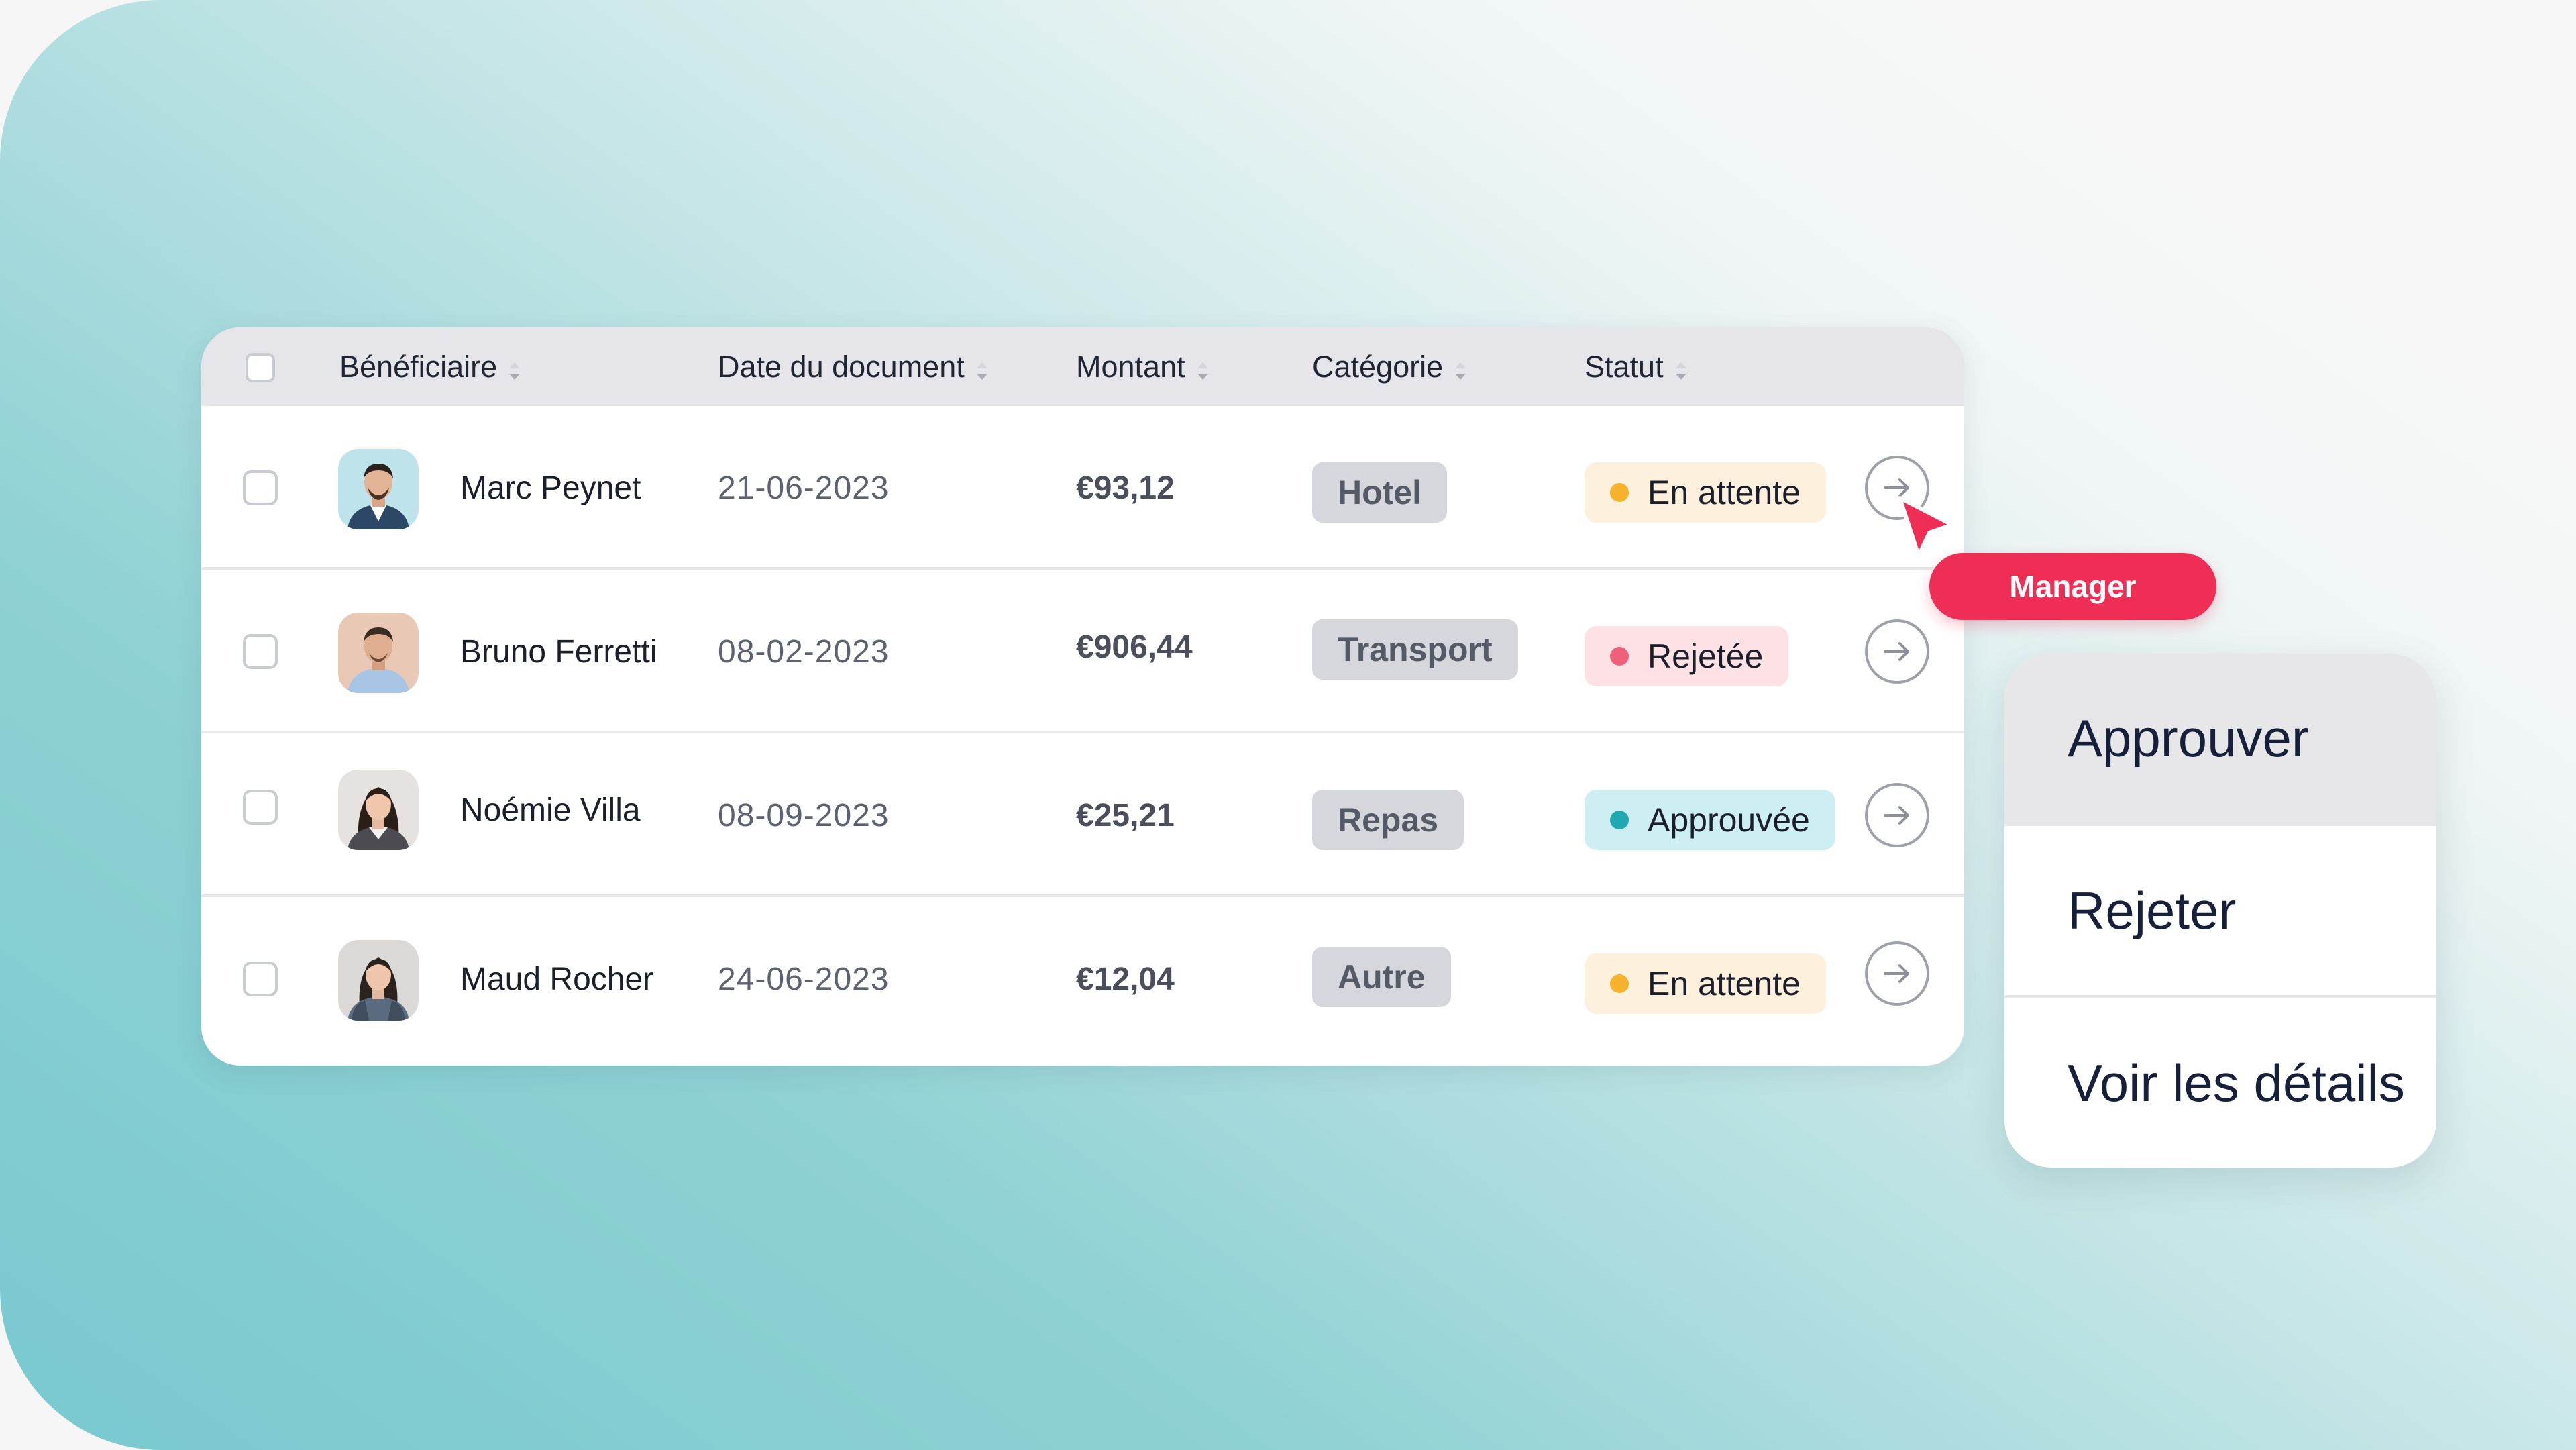 Image resolution: width=2576 pixels, height=1450 pixels. I want to click on category-badge: Autre, so click(1381, 977).